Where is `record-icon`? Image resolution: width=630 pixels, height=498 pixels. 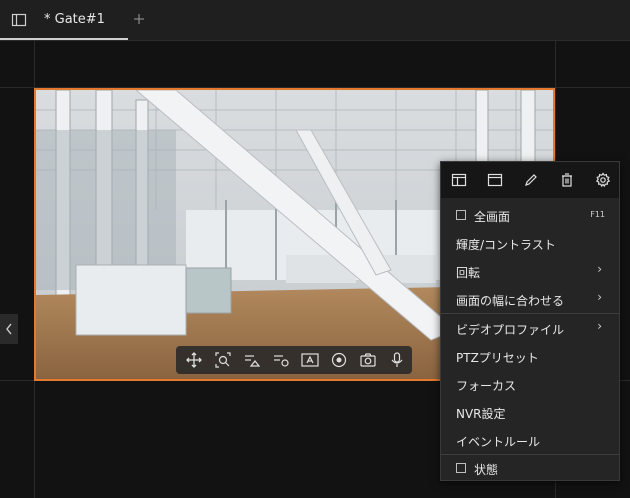
record-icon is located at coordinates (339, 360).